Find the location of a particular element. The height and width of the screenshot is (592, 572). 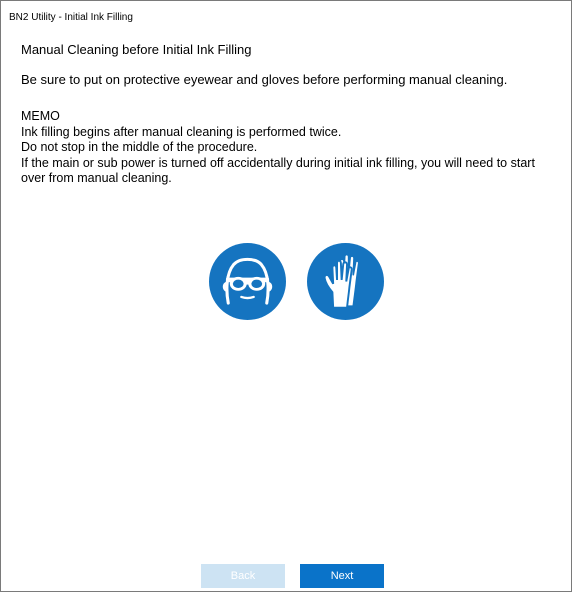

back-button: Back is located at coordinates (243, 576).